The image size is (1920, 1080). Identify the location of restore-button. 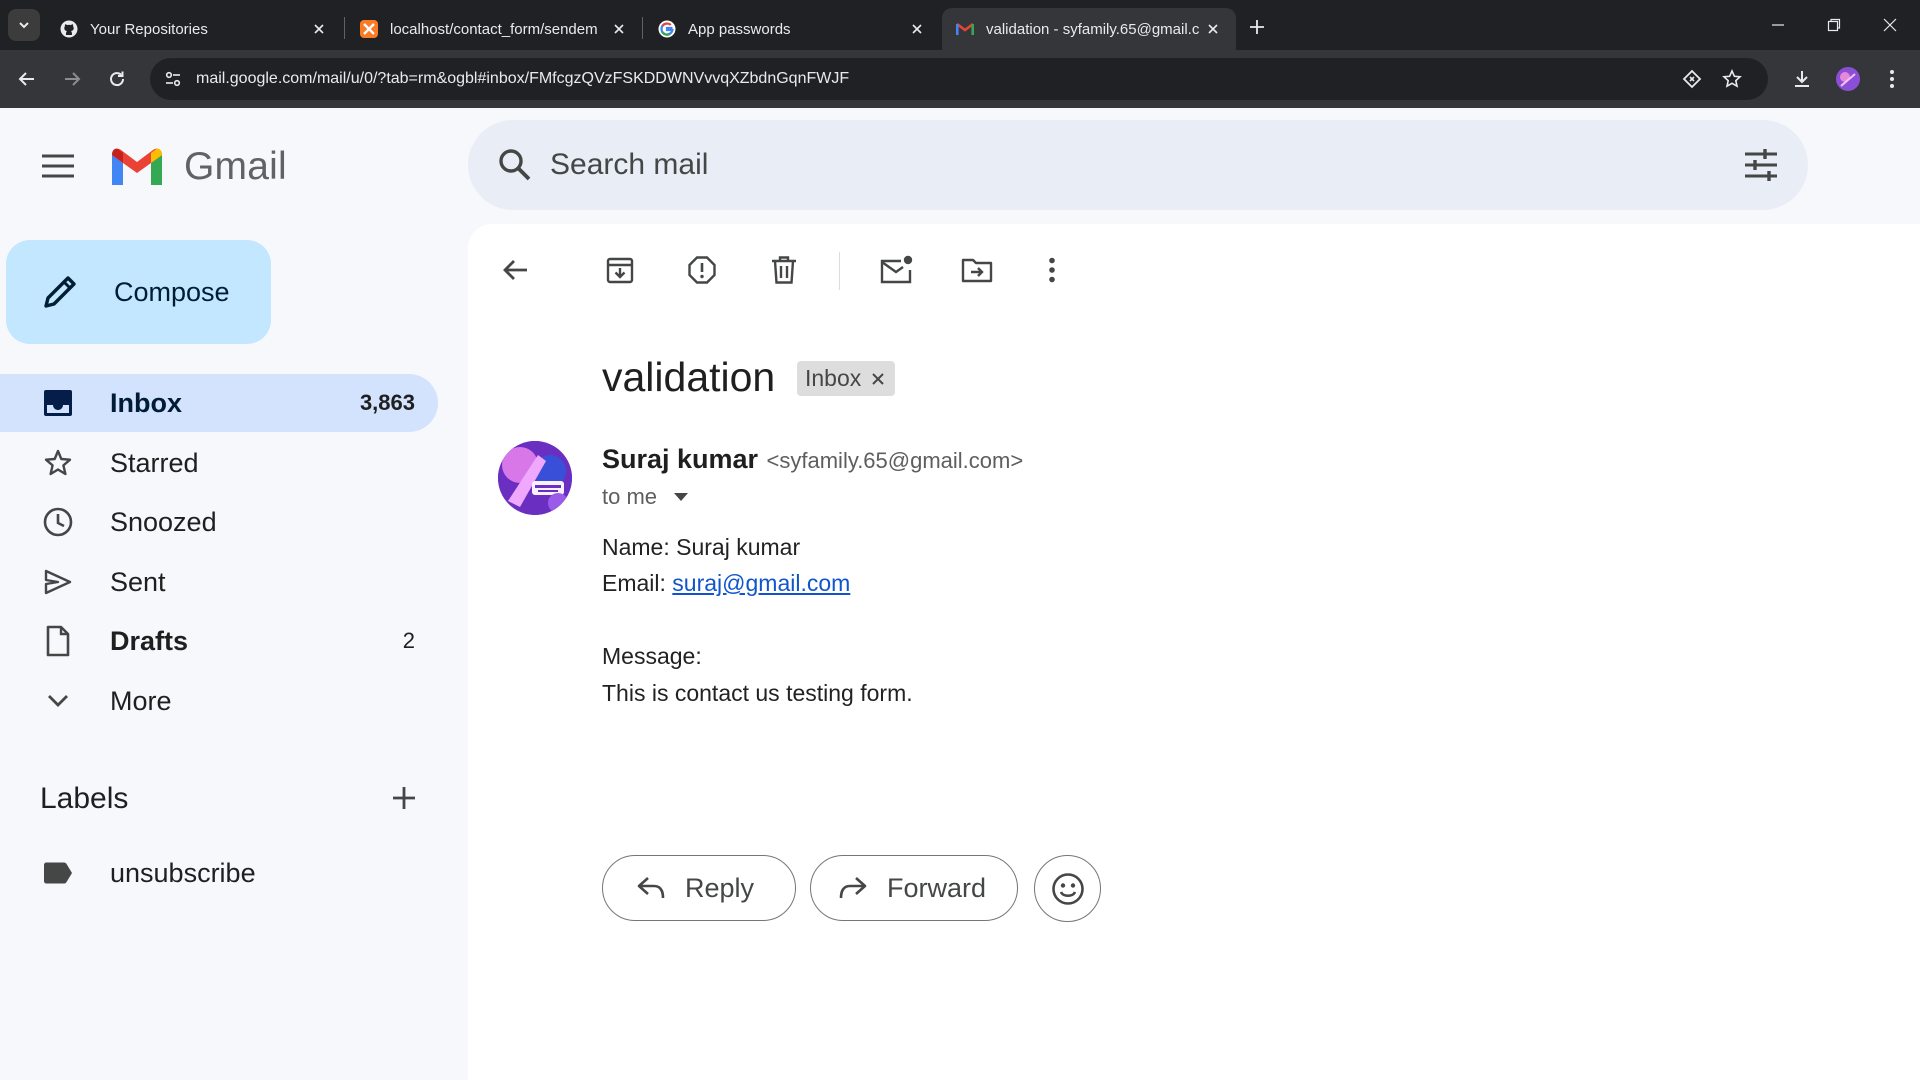
(1834, 25).